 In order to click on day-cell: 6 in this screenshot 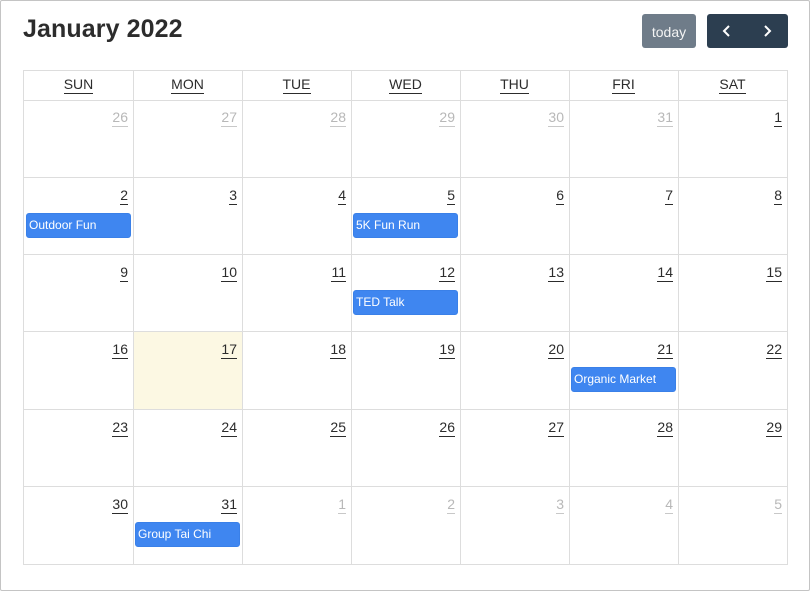, I will do `click(514, 216)`.